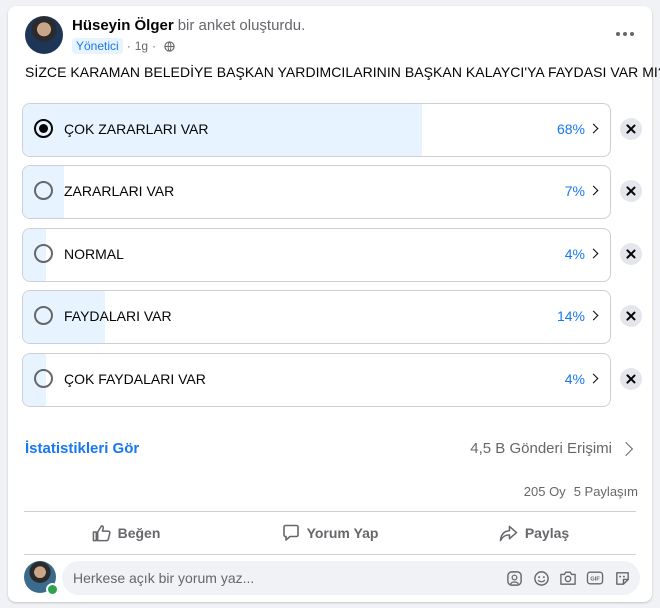 Image resolution: width=660 pixels, height=608 pixels. I want to click on role-badge: Yönetici, so click(97, 46).